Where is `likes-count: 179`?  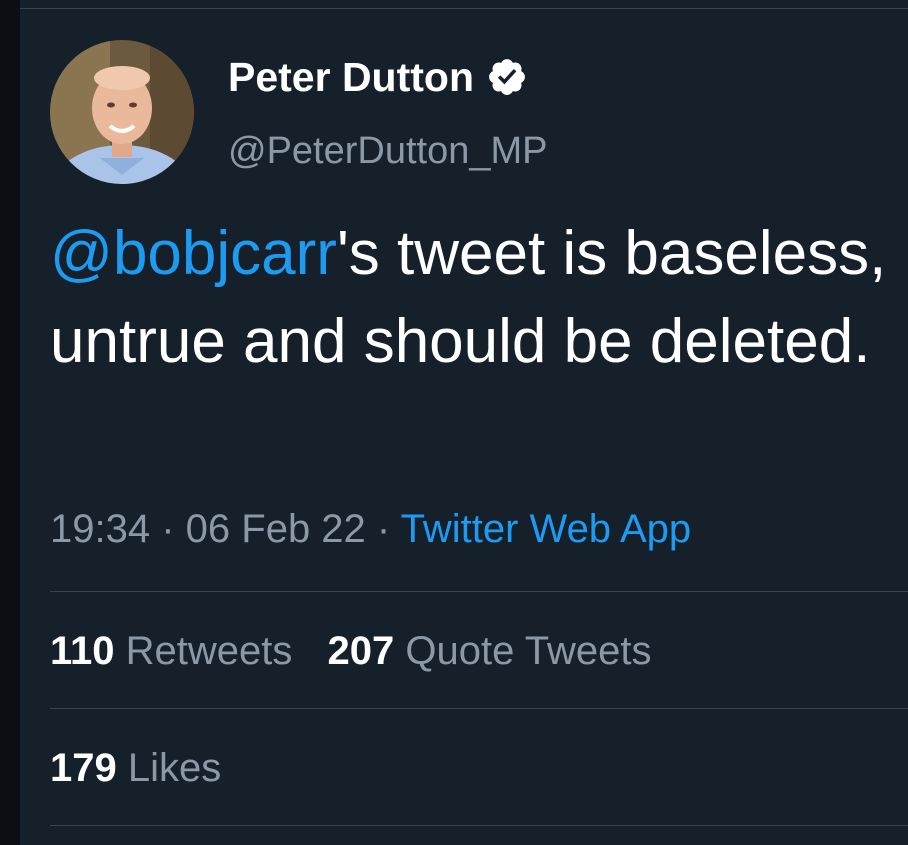
likes-count: 179 is located at coordinates (83, 768).